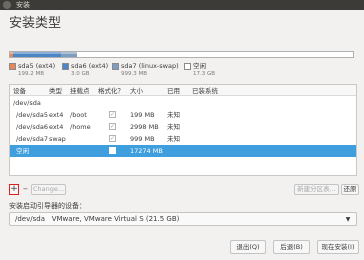 This screenshot has height=260, width=364. What do you see at coordinates (80, 91) in the screenshot?
I see `column-header-mount: 挂载点` at bounding box center [80, 91].